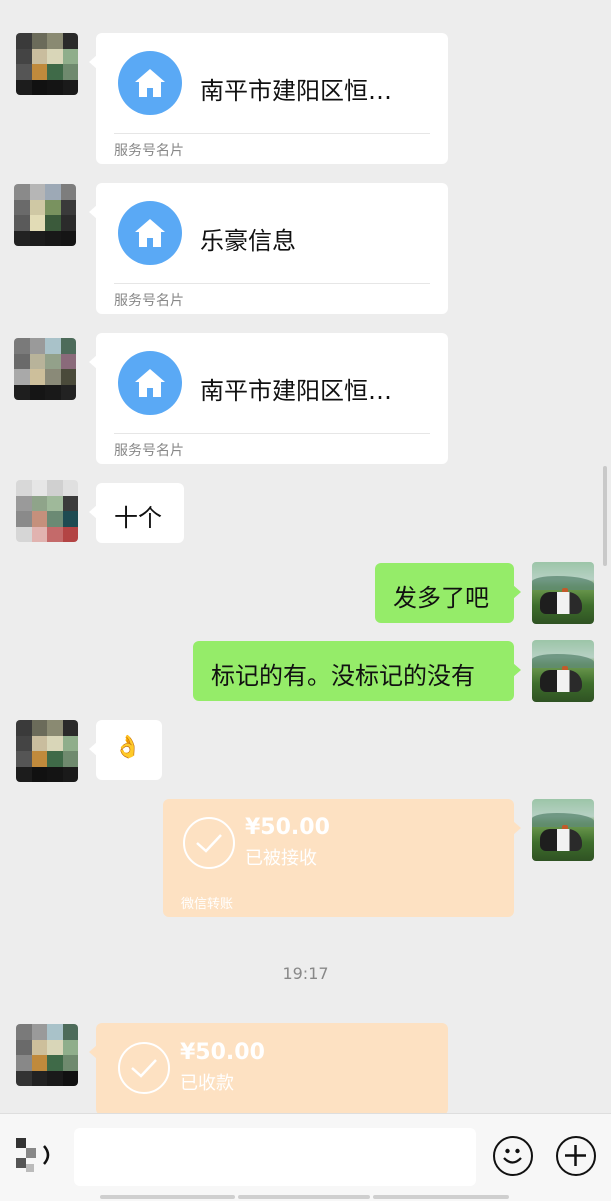 The width and height of the screenshot is (611, 1201). I want to click on emoji-message: 👌, so click(125, 750).